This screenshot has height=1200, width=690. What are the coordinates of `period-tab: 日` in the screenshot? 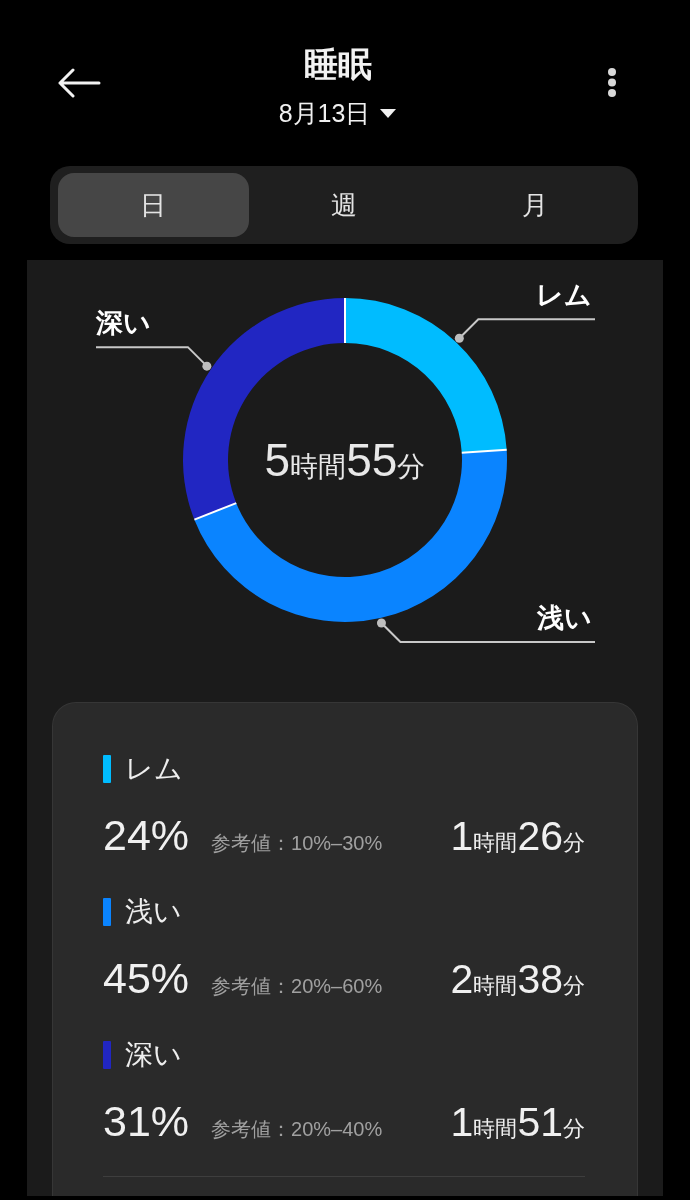 It's located at (153, 205).